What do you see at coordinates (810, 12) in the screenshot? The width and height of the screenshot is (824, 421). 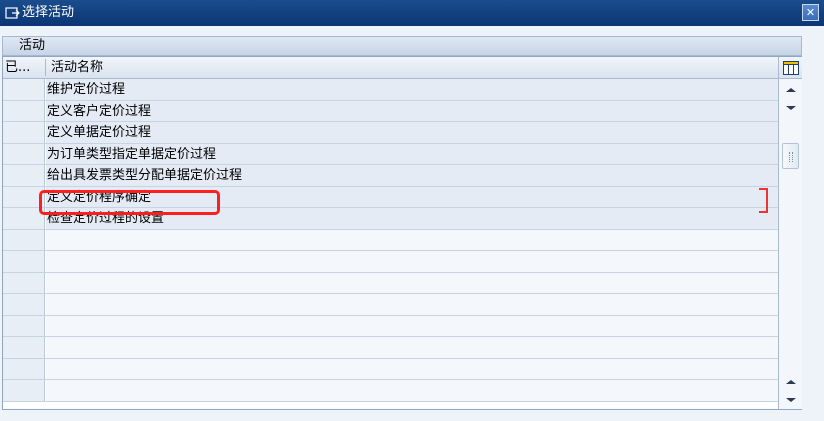 I see `close-button: ✕` at bounding box center [810, 12].